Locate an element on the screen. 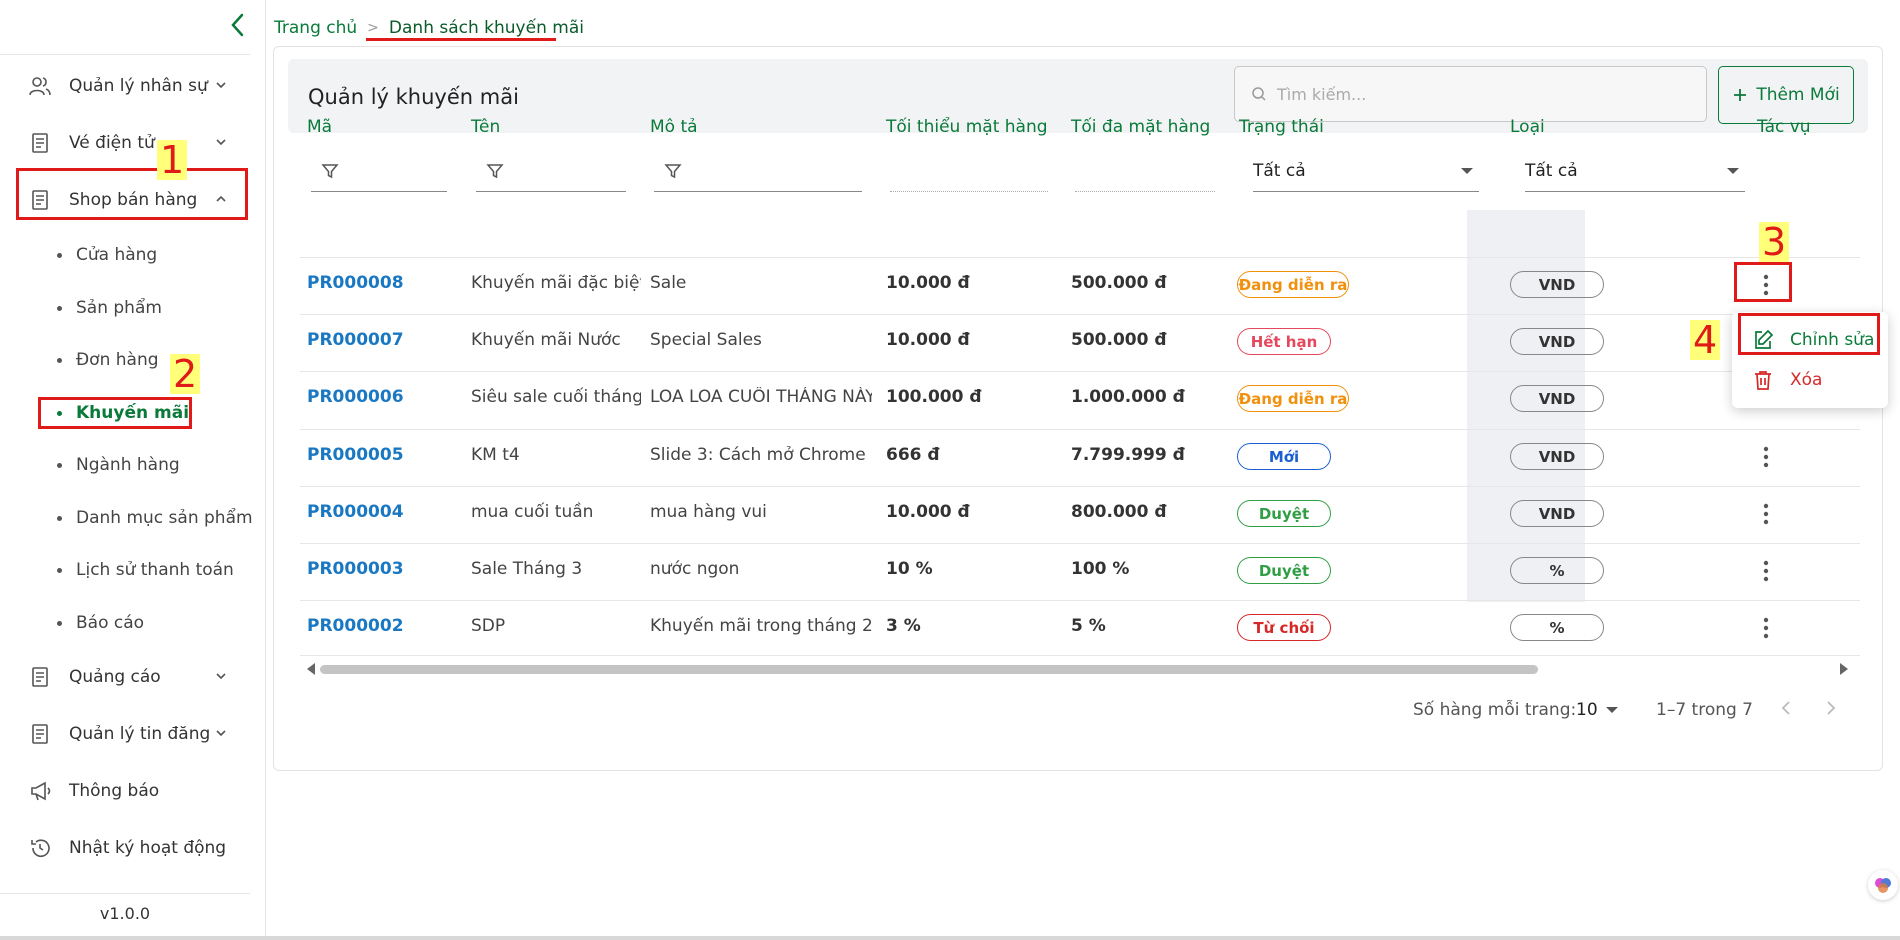 The height and width of the screenshot is (940, 1900). promo-code-link: PR000008 is located at coordinates (355, 283).